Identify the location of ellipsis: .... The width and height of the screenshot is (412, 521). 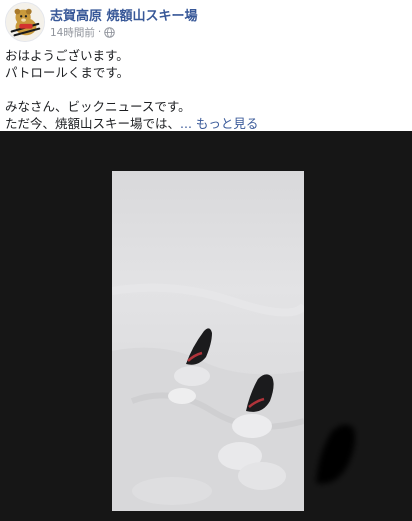
(188, 123).